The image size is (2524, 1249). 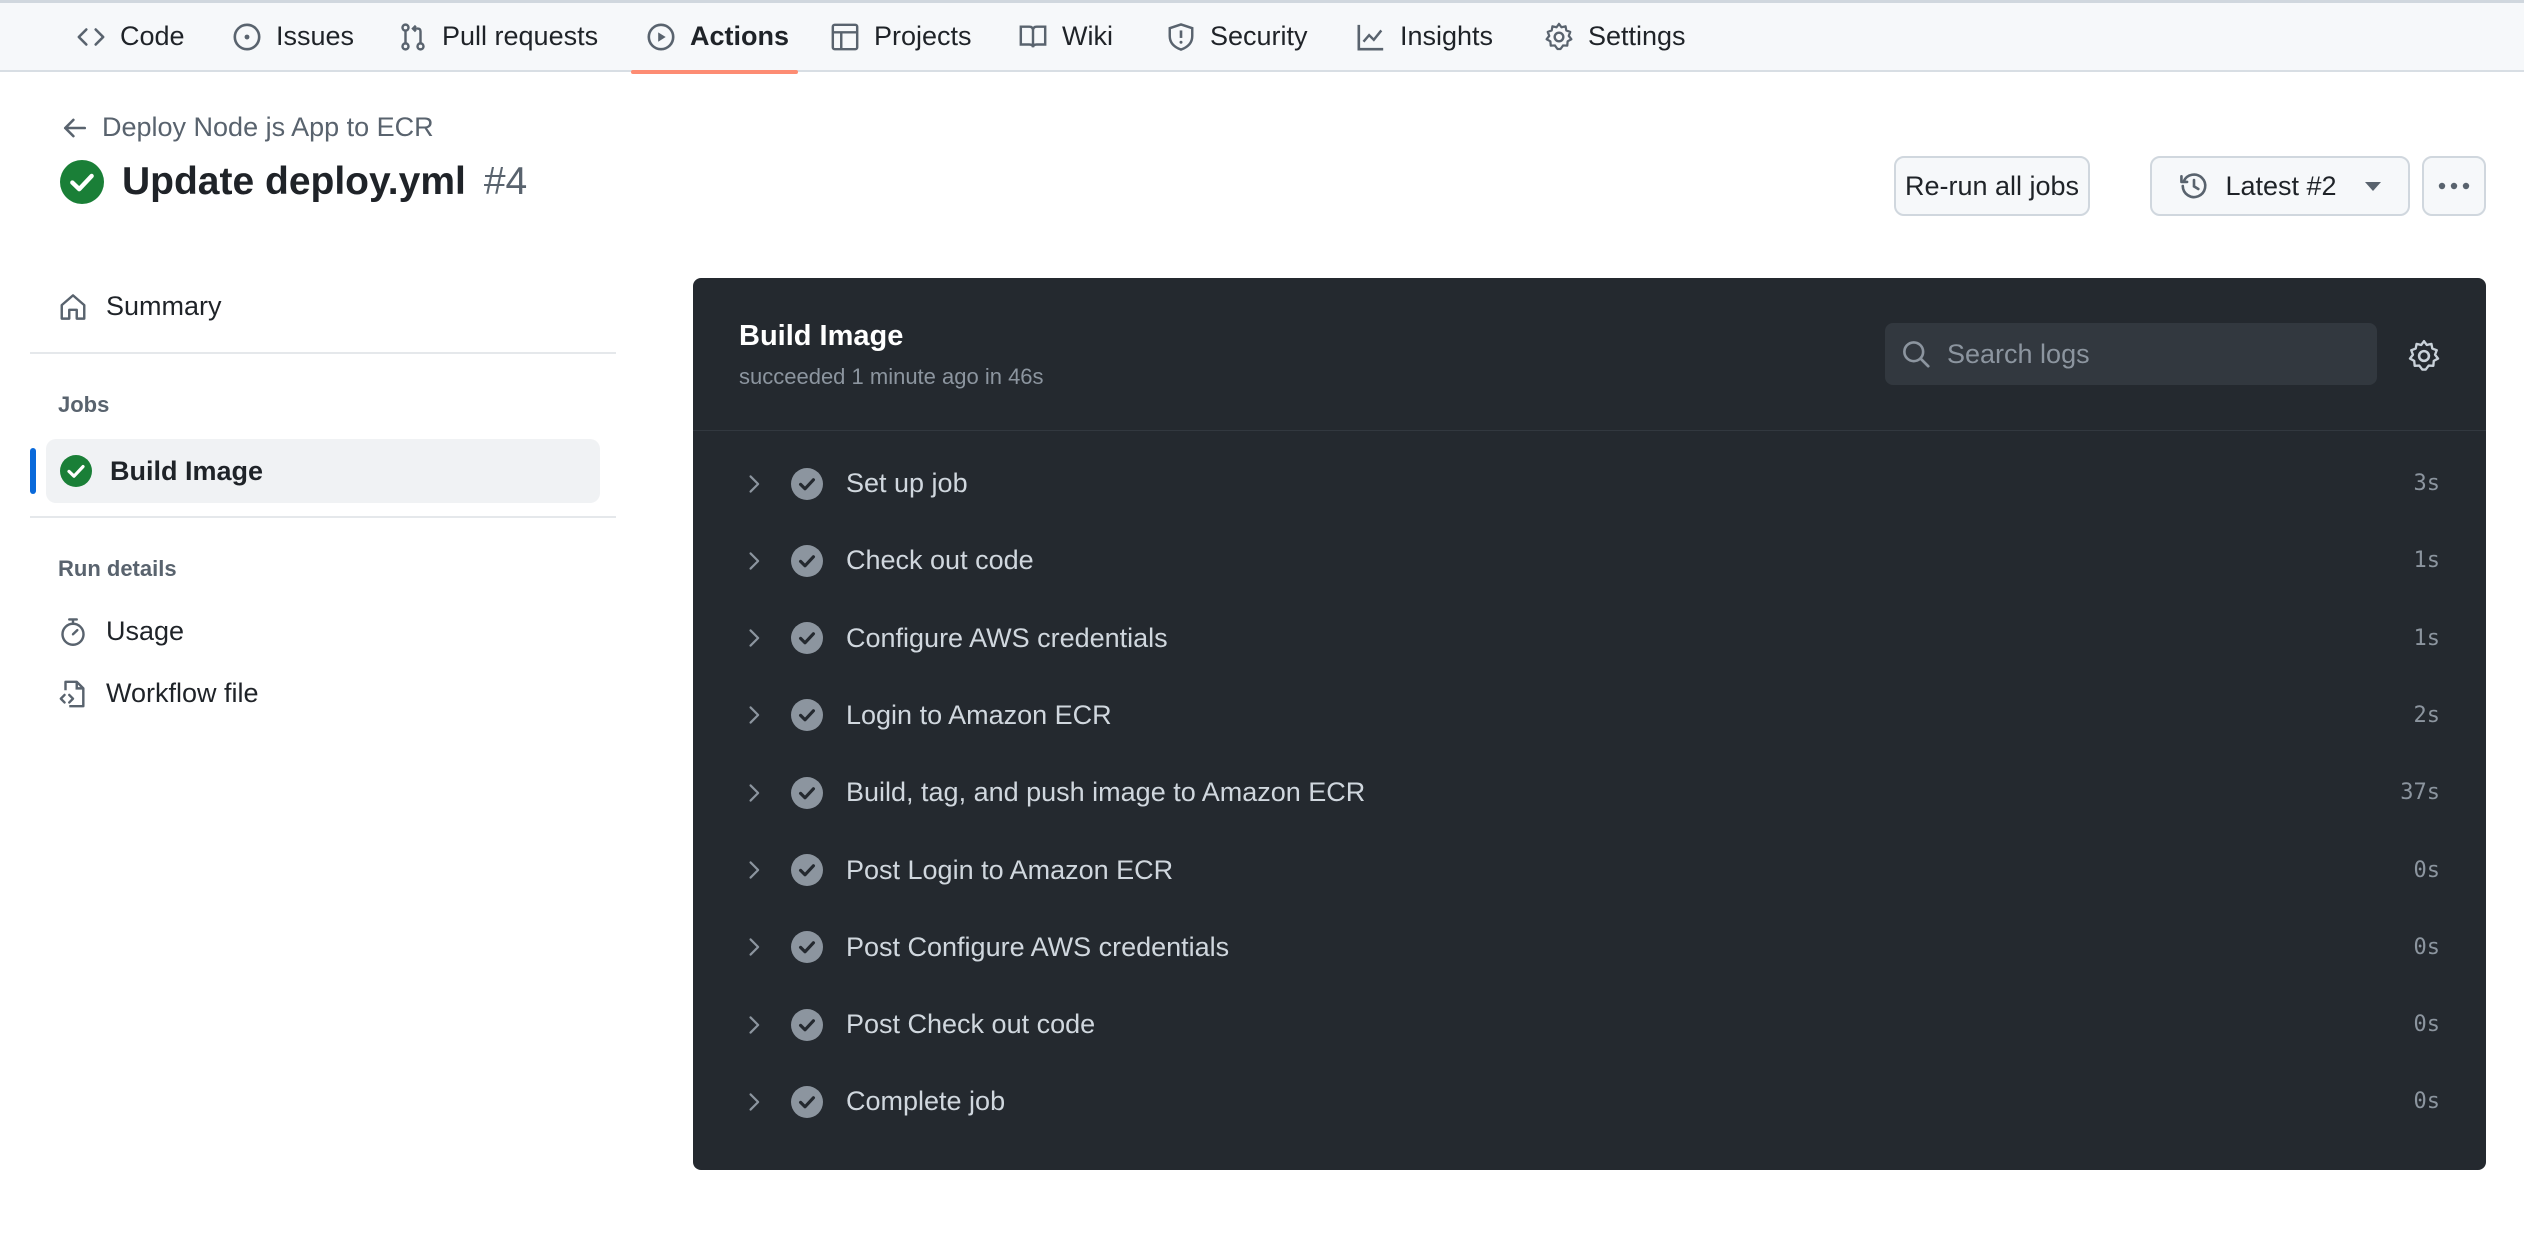 What do you see at coordinates (1589, 1101) in the screenshot?
I see `step-row: Complete job 0s` at bounding box center [1589, 1101].